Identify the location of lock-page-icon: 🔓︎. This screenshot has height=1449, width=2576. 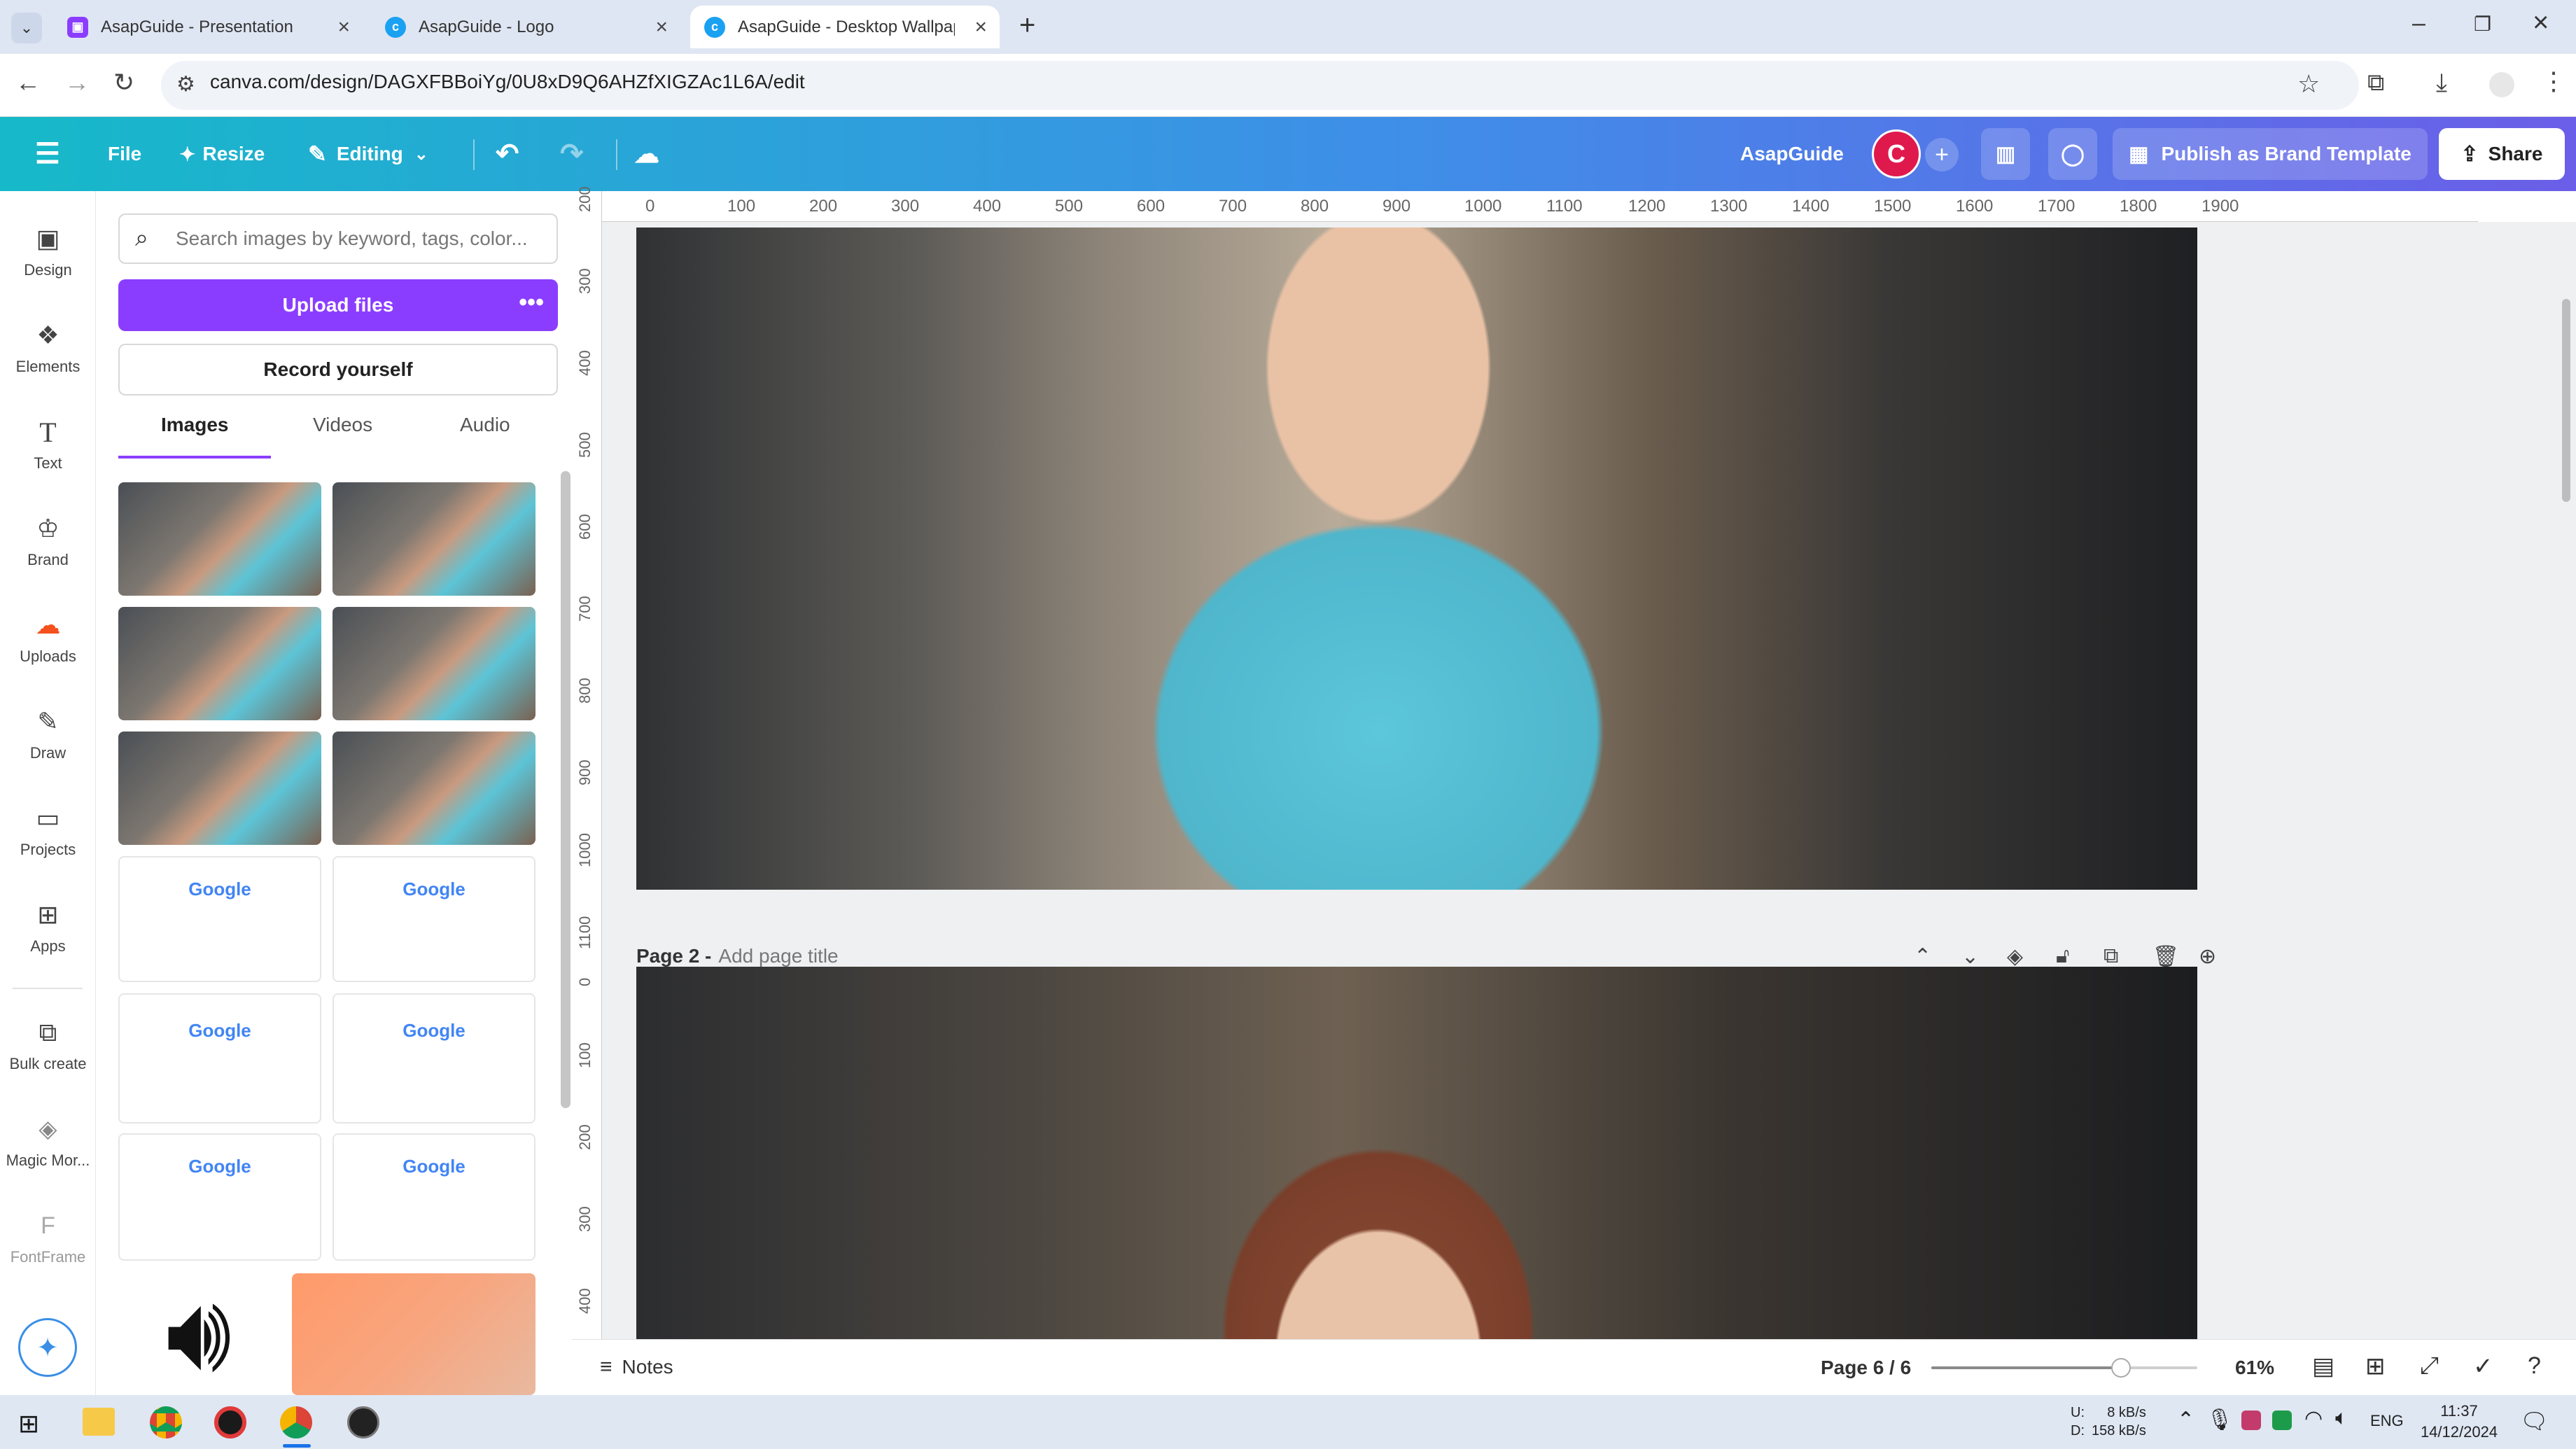
(2062, 956).